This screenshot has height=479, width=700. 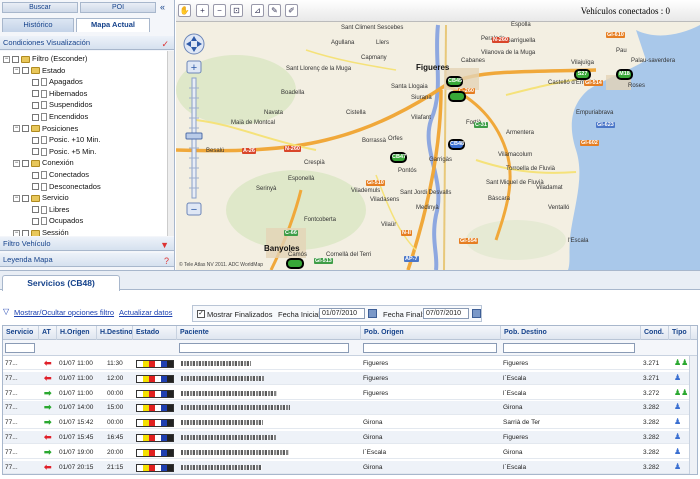 I want to click on tree-node: Posic. +10 Min., so click(x=61, y=139).